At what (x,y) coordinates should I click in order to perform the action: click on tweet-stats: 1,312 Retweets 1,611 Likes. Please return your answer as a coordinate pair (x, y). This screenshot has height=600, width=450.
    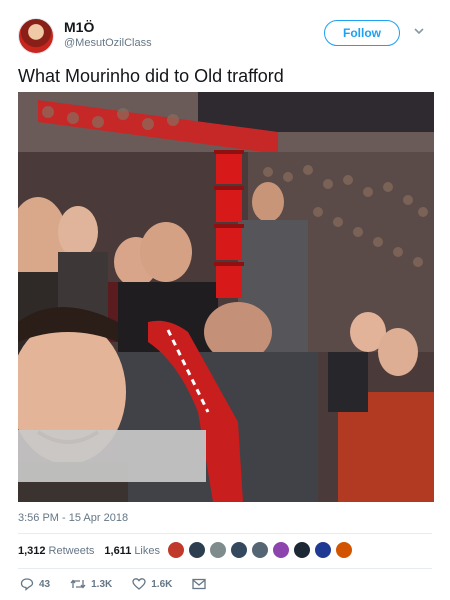
    Looking at the image, I should click on (94, 551).